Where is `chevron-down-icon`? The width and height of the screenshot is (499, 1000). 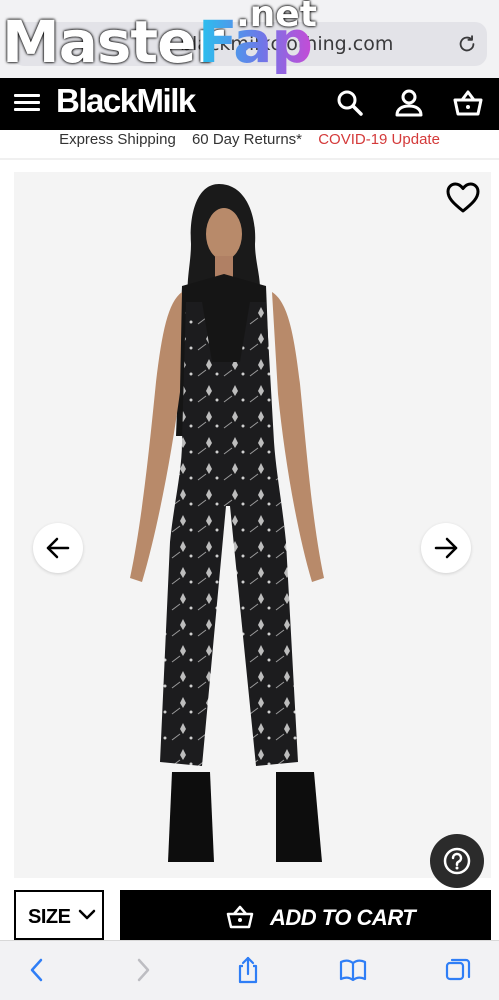
chevron-down-icon is located at coordinates (87, 914).